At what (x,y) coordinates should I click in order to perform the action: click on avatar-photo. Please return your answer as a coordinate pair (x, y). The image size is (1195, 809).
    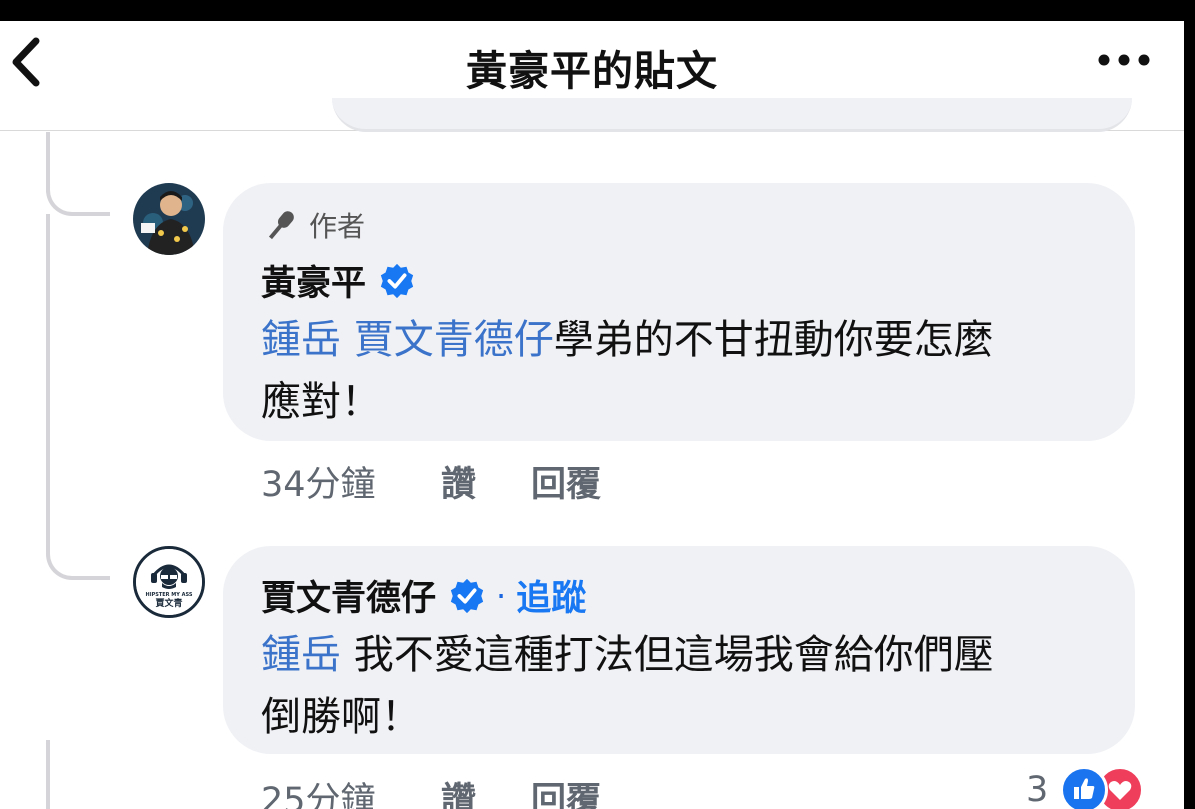
    Looking at the image, I should click on (169, 219).